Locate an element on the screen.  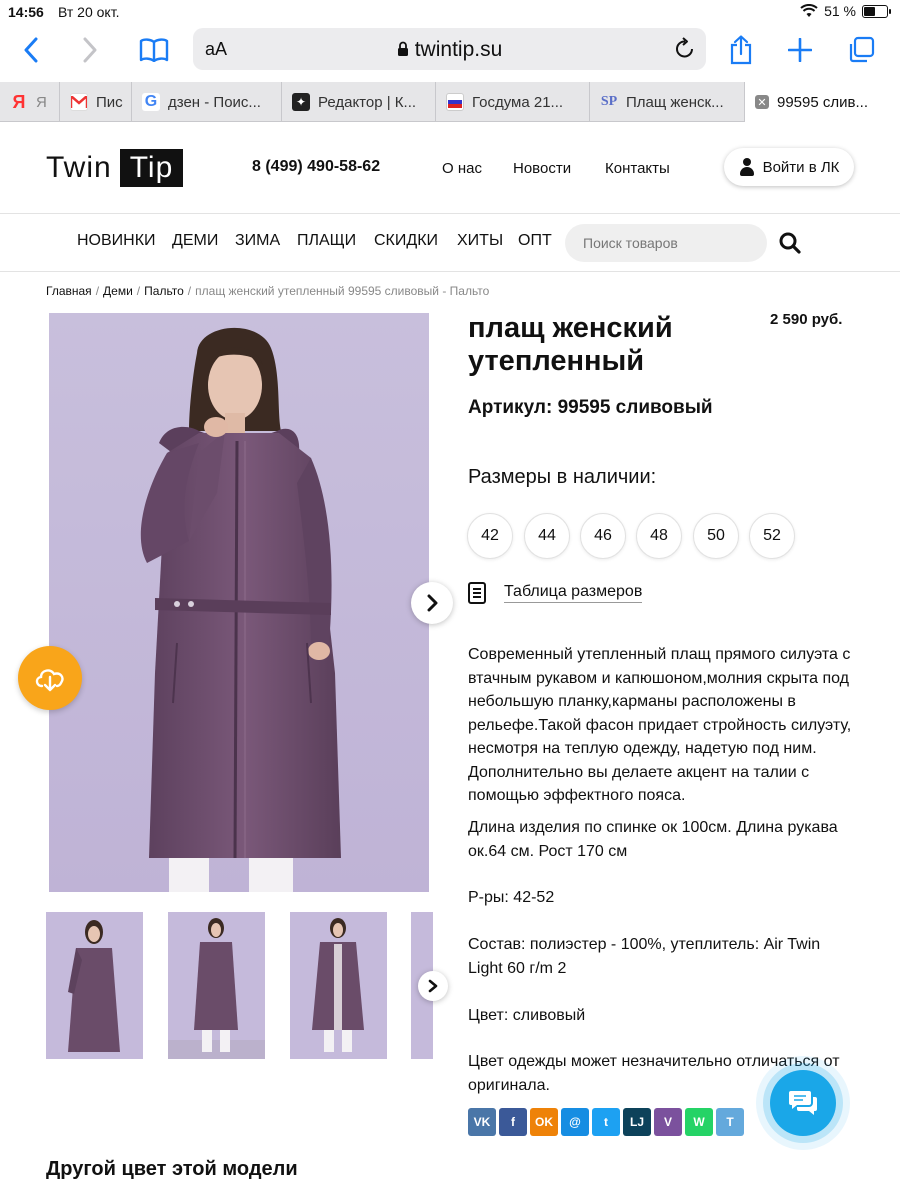
tabs-overview-icon is located at coordinates (861, 50).